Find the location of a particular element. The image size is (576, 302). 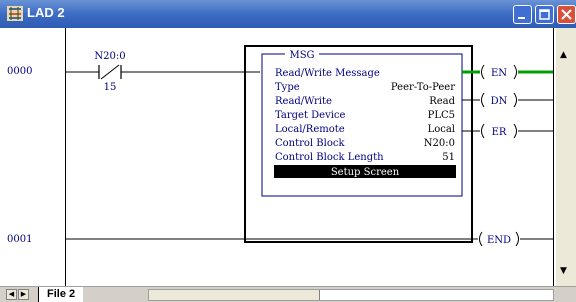

minimize-icon is located at coordinates (521, 18).